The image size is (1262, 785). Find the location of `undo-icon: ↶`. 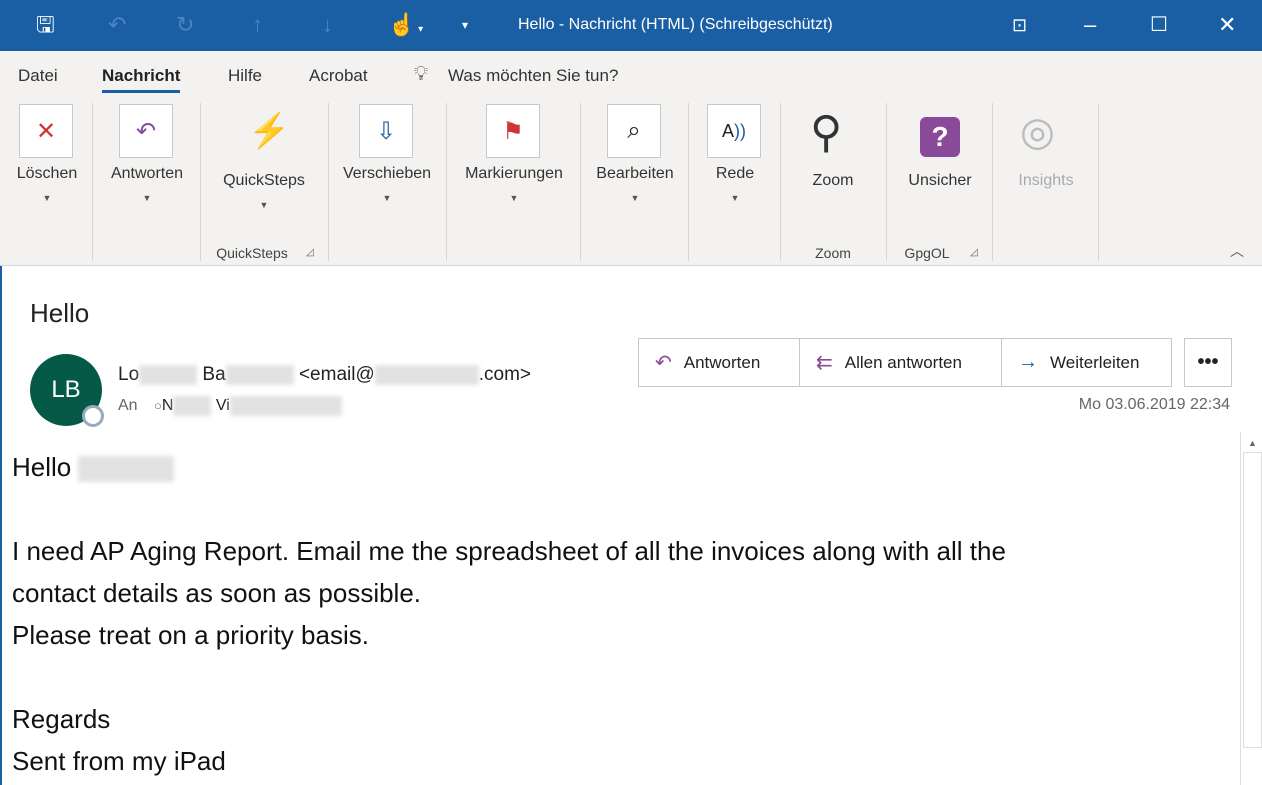

undo-icon: ↶ is located at coordinates (117, 25).